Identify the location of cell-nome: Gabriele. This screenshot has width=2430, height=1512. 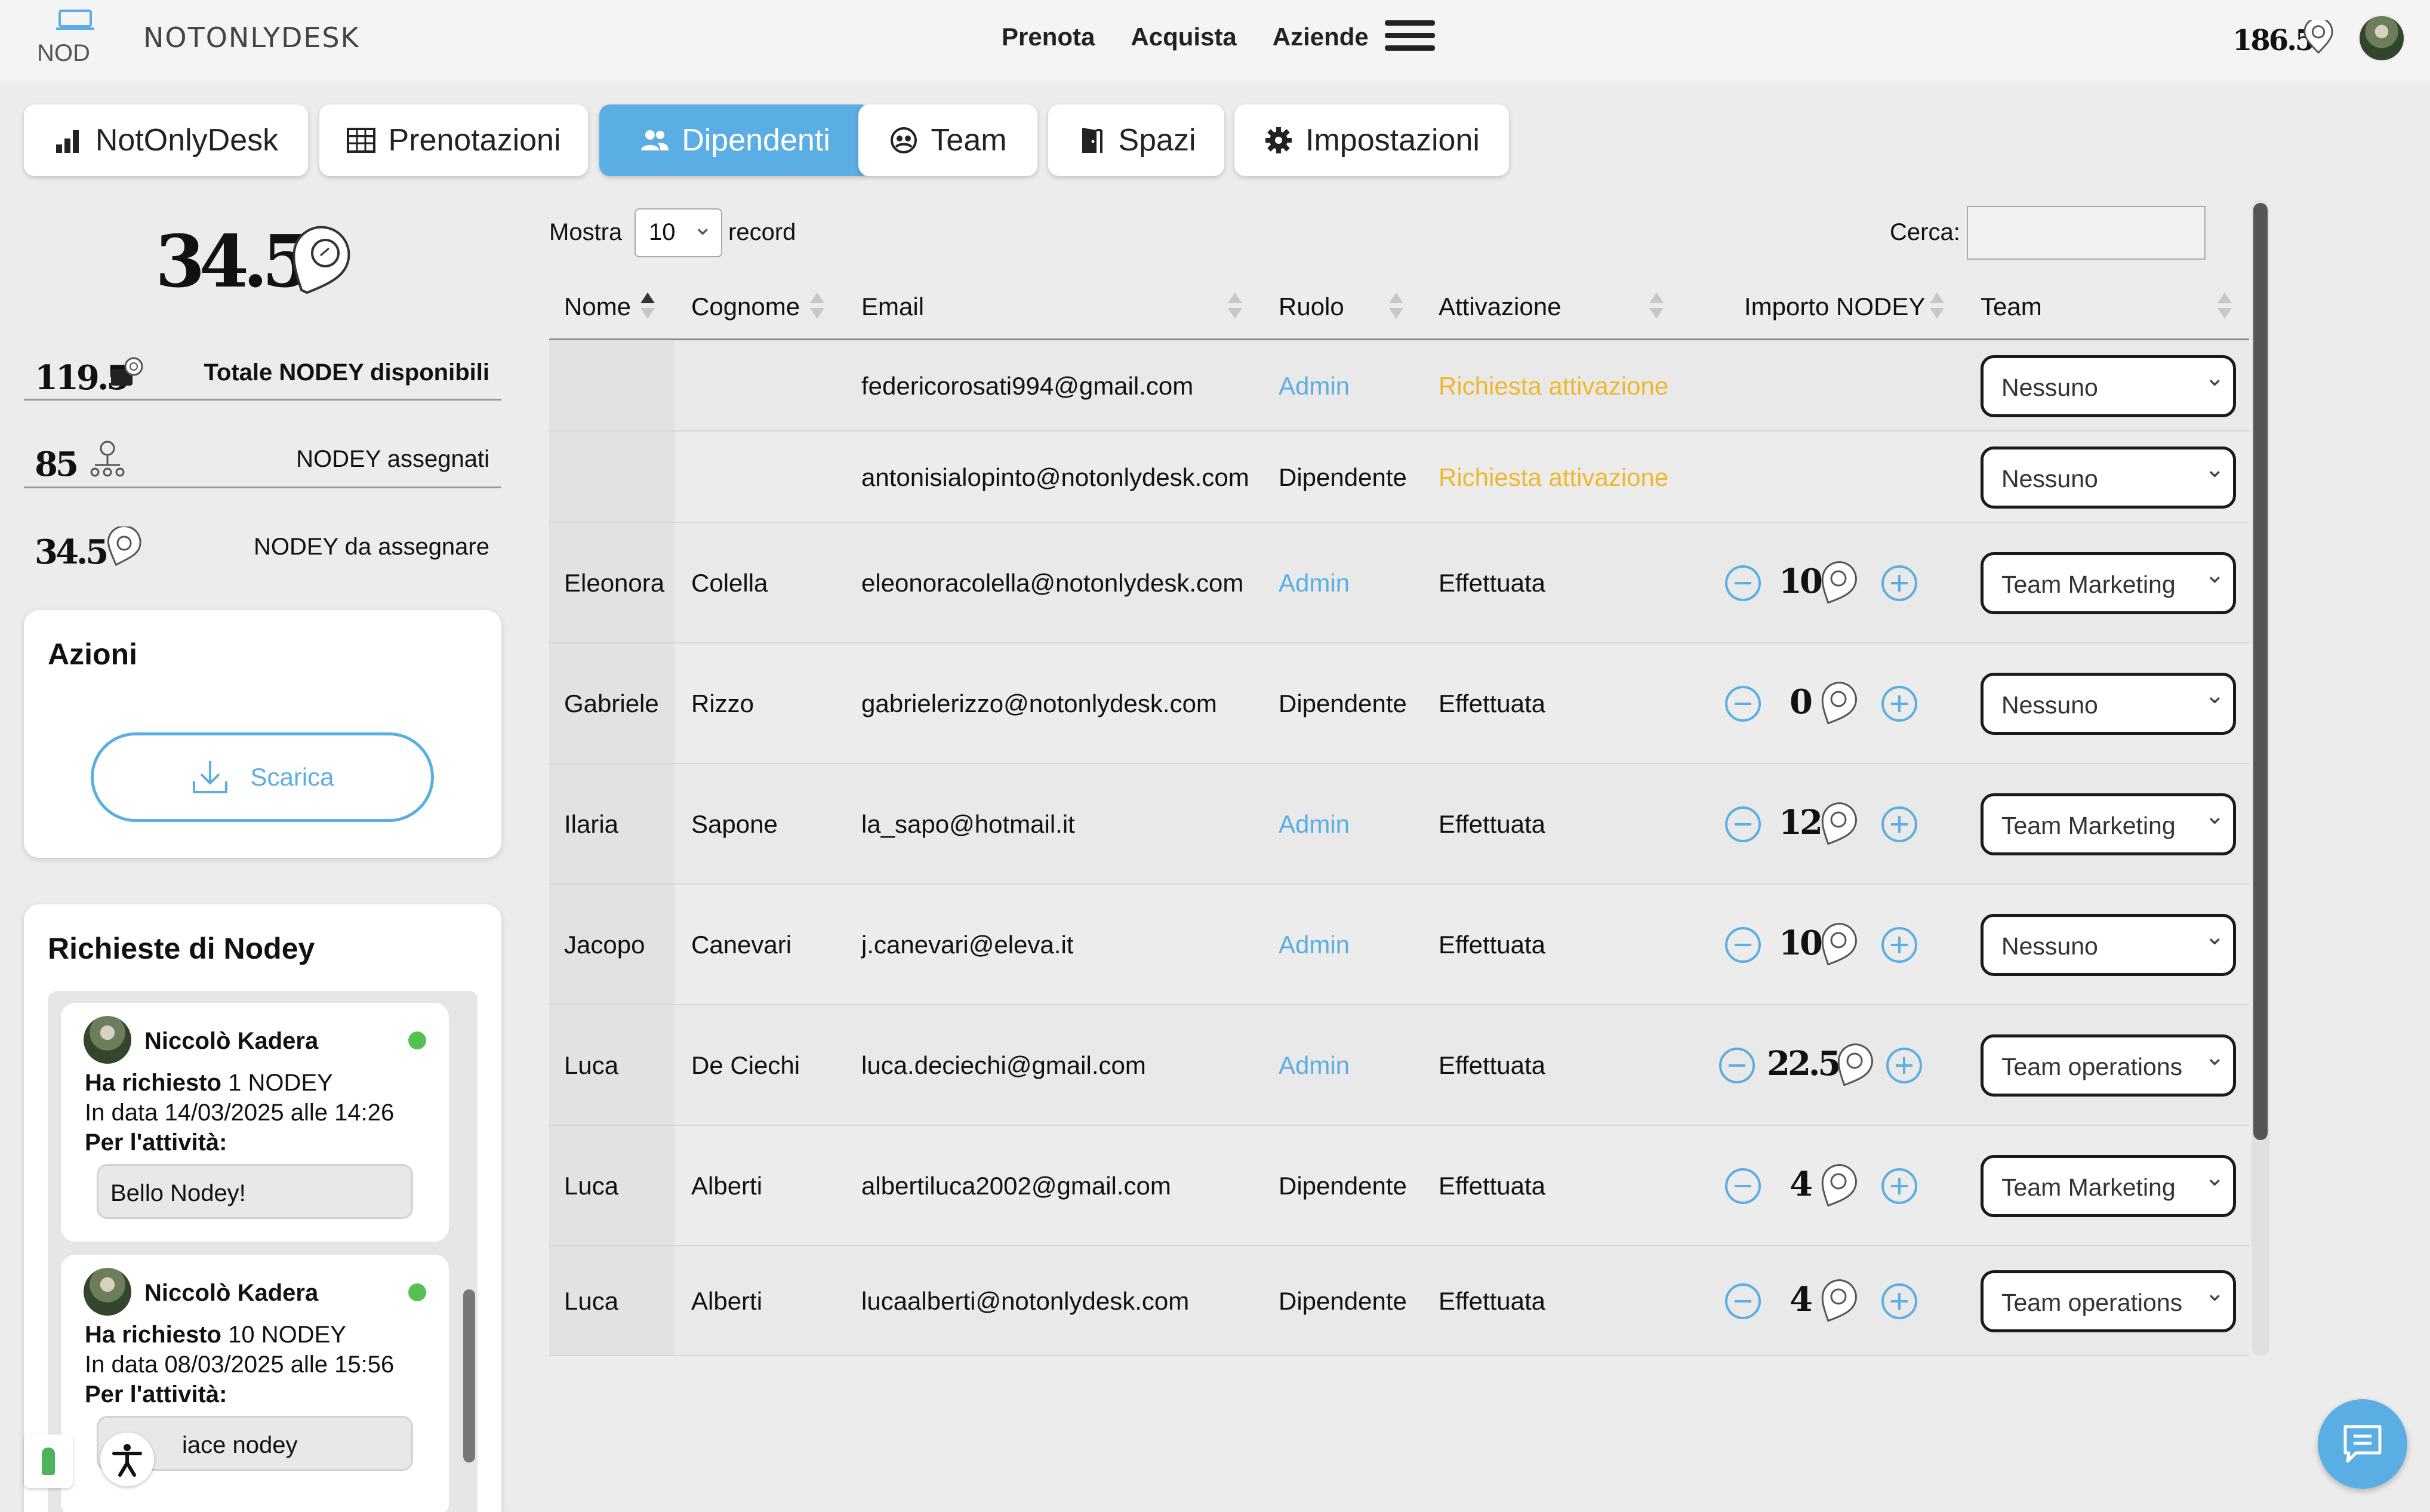
(612, 703).